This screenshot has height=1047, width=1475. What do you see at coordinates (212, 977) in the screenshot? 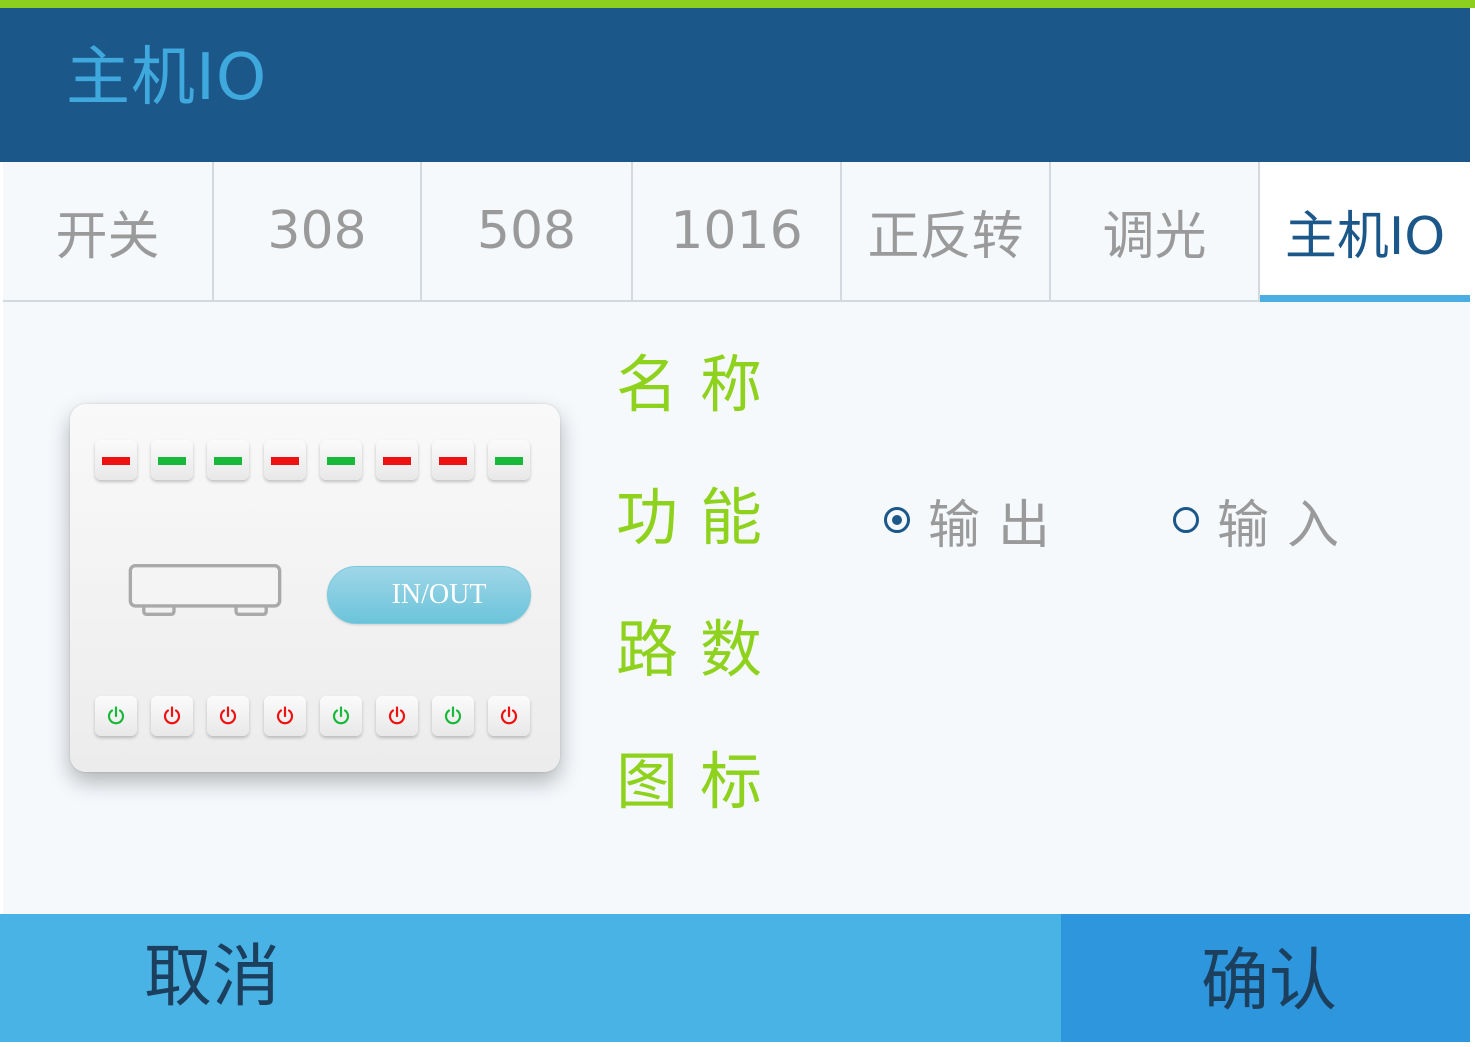
I see `cancel-label: 取消` at bounding box center [212, 977].